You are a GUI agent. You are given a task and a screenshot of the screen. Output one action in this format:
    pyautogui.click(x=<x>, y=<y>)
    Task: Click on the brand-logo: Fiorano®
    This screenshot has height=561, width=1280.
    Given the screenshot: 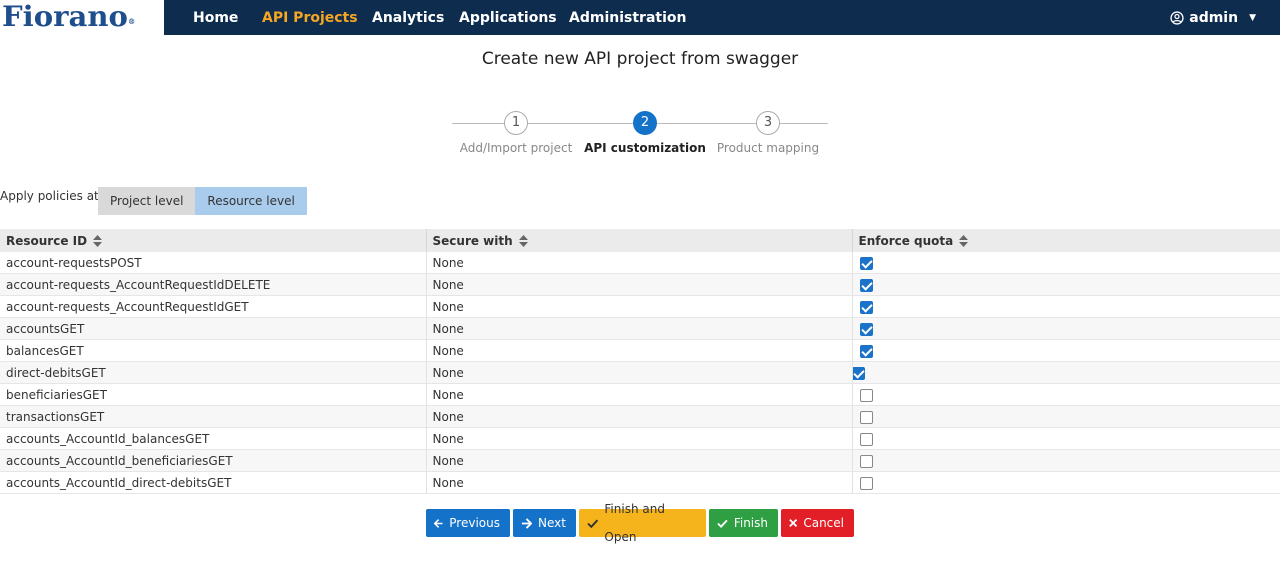 What is the action you would take?
    pyautogui.click(x=82, y=17)
    